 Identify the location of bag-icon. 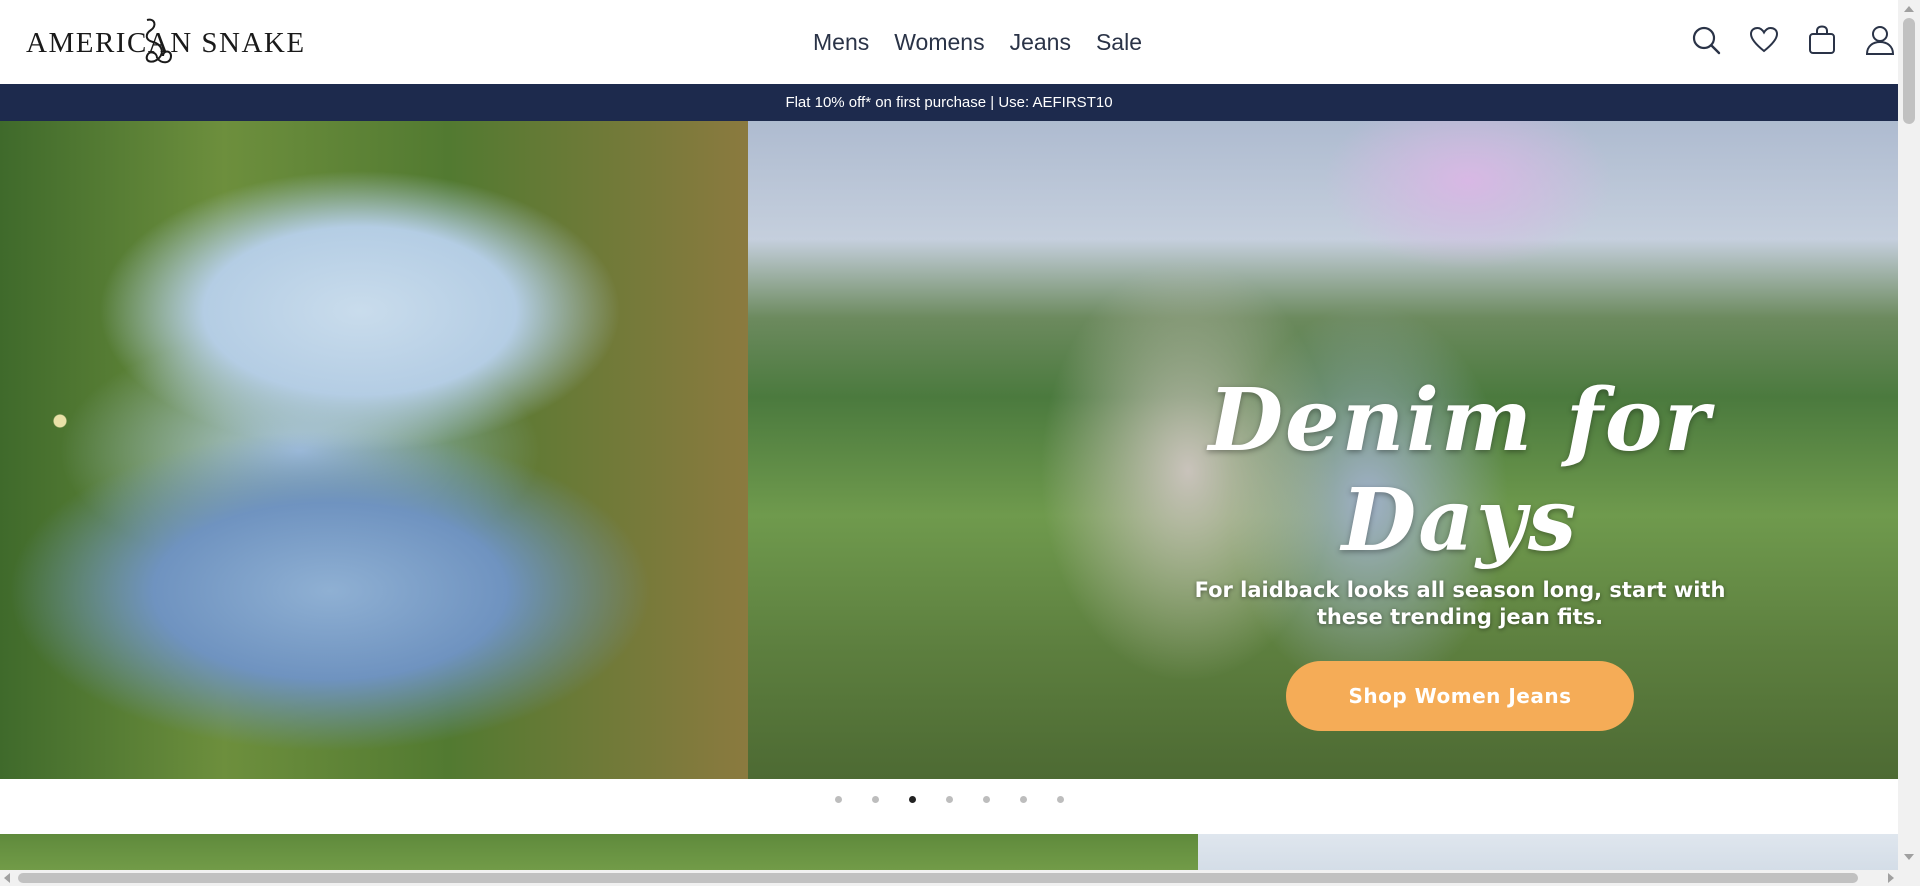
(1822, 40).